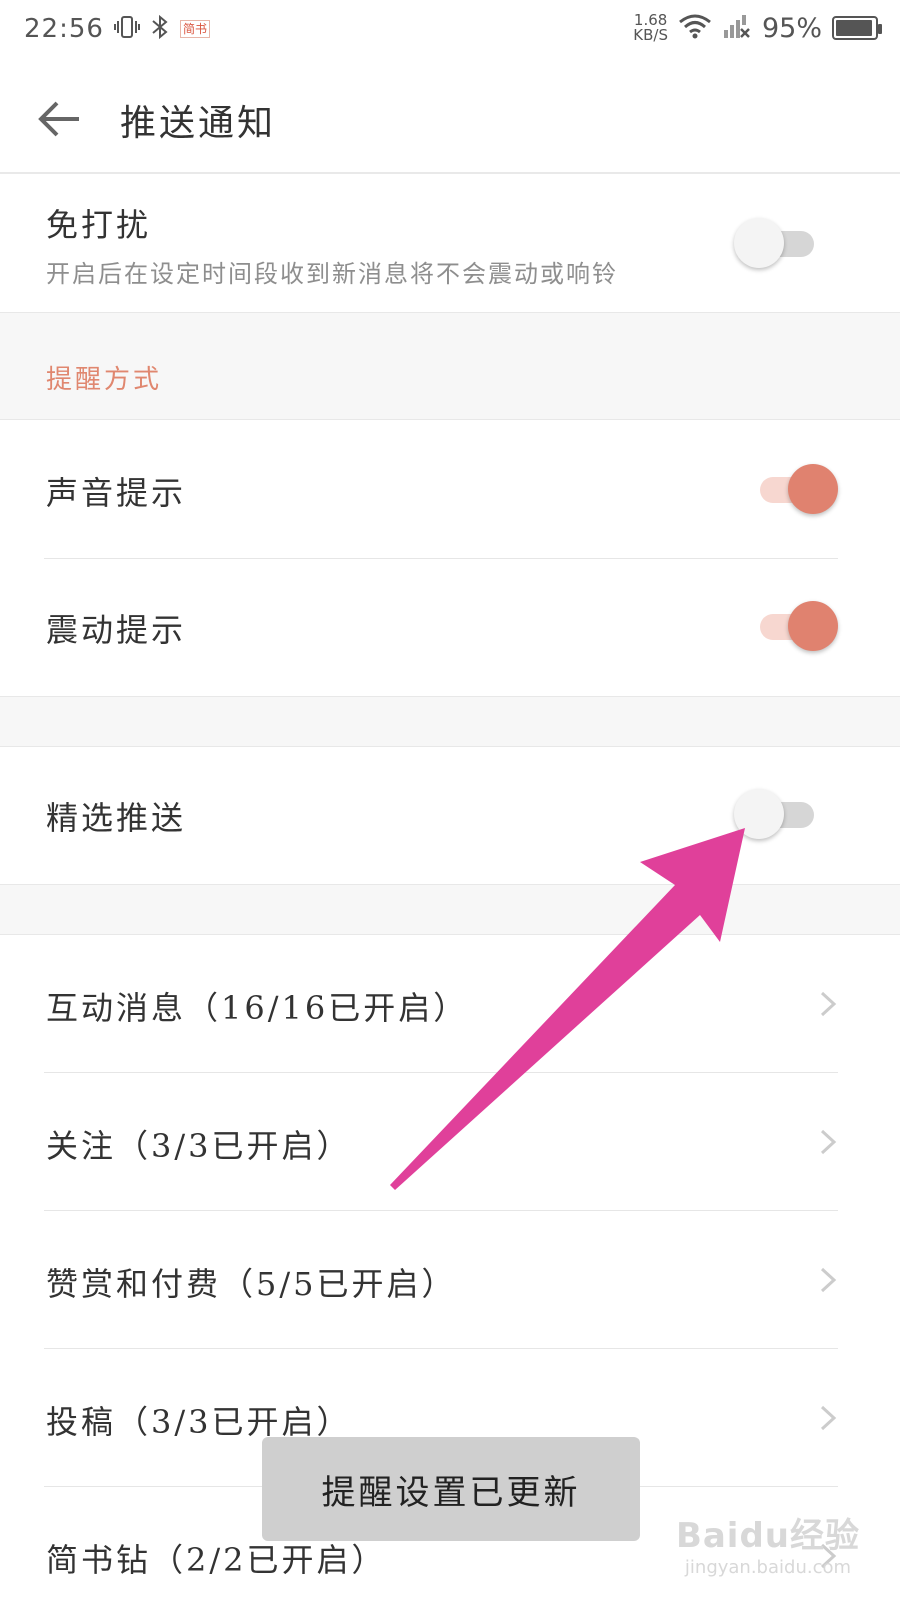  What do you see at coordinates (451, 1489) in the screenshot?
I see `settings-updated-toast: 提醒设置已更新` at bounding box center [451, 1489].